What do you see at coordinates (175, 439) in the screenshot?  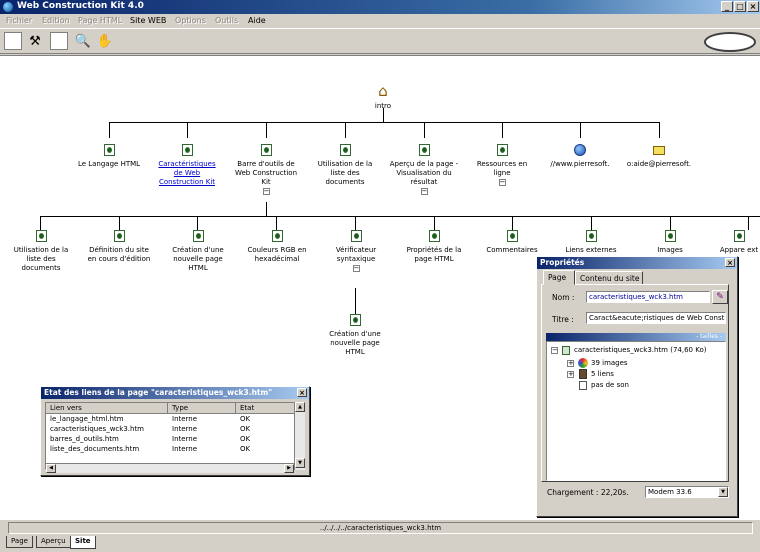 I see `table-row: barres_d_outils.htm Interne OK` at bounding box center [175, 439].